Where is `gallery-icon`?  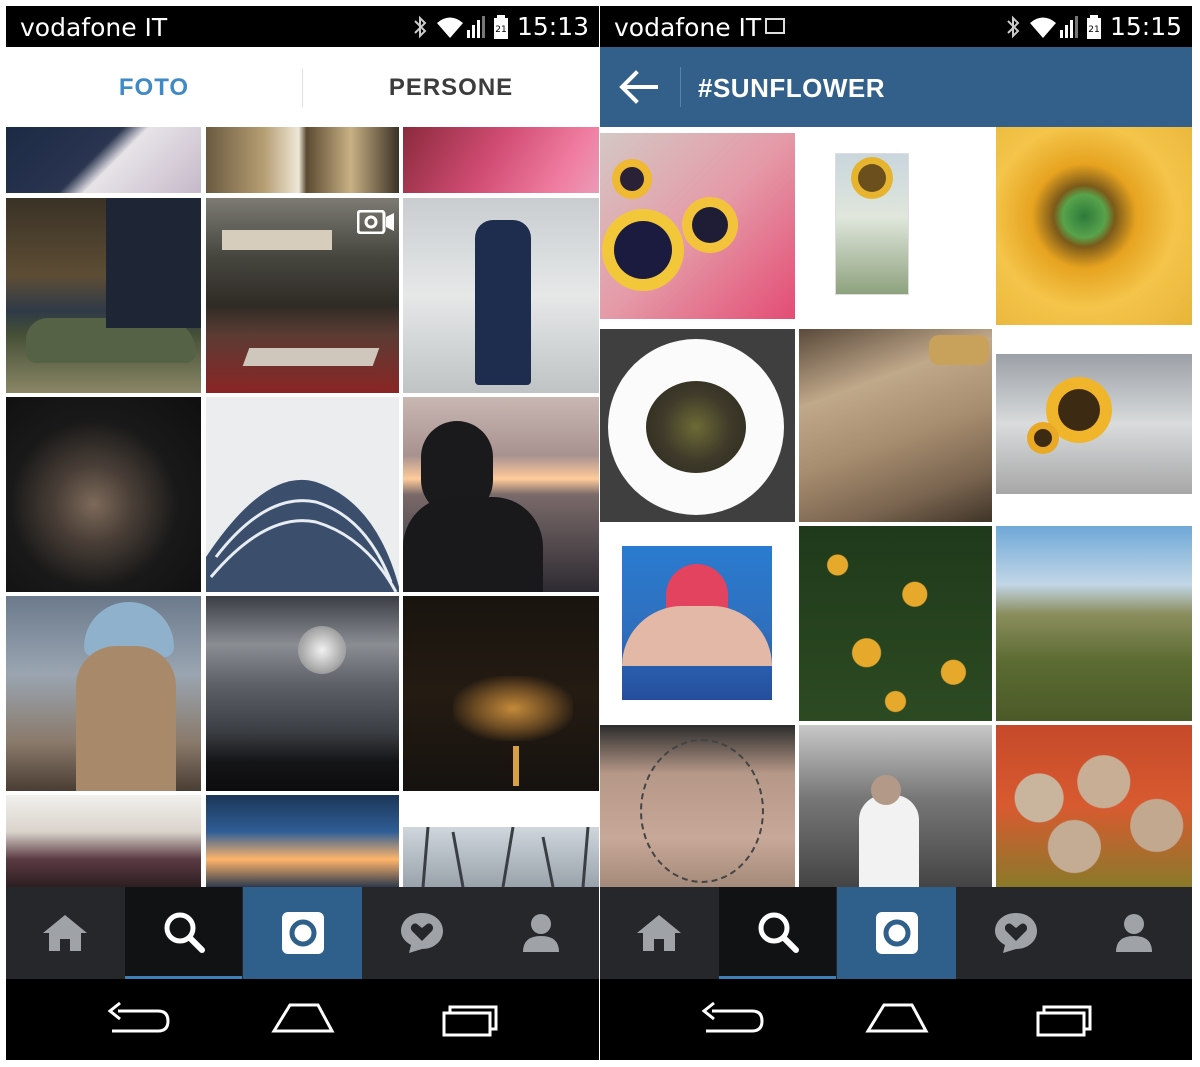
gallery-icon is located at coordinates (775, 26).